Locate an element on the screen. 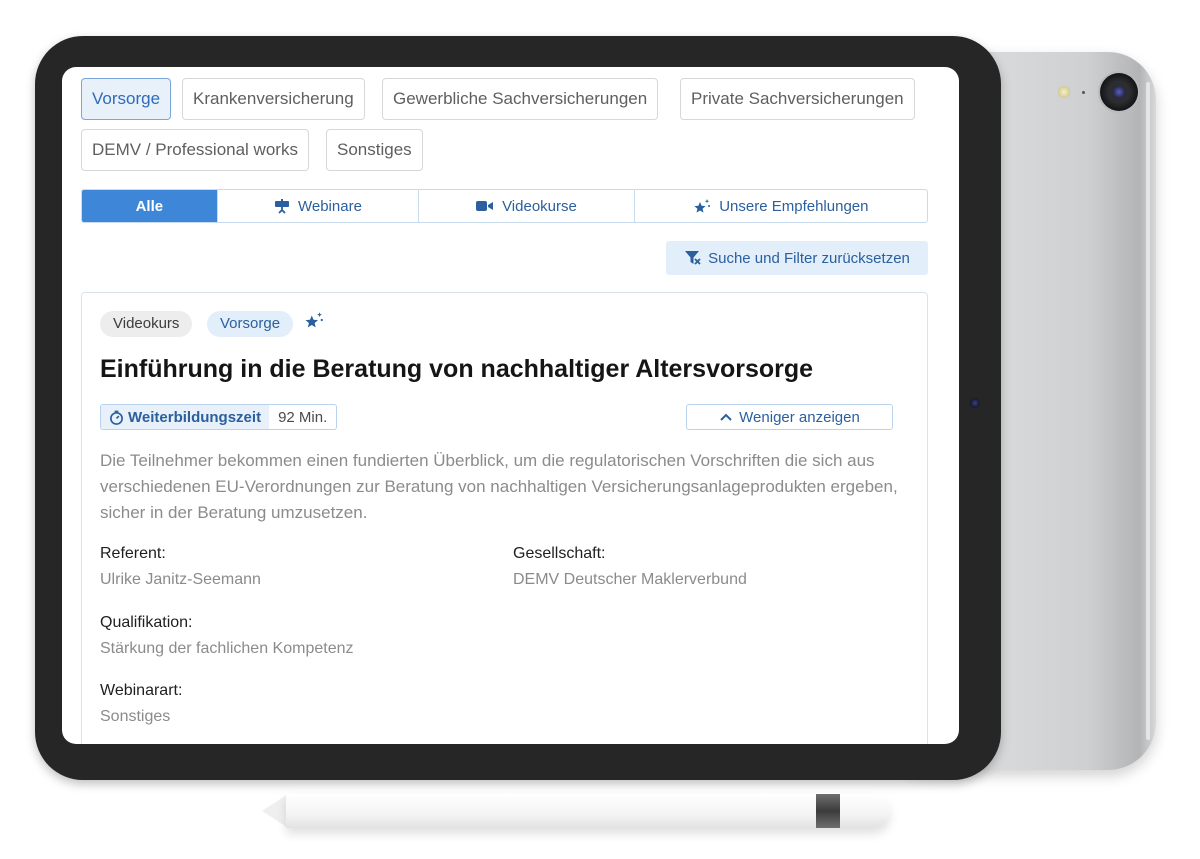 This screenshot has height=859, width=1200. qualifikation-label: Qualifikation: is located at coordinates (146, 622).